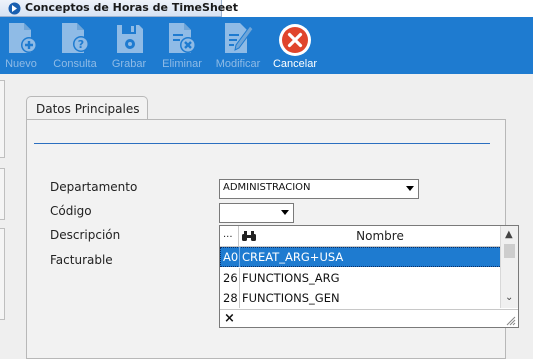 The image size is (533, 359). I want to click on scroll-down-icon: ⌄, so click(509, 297).